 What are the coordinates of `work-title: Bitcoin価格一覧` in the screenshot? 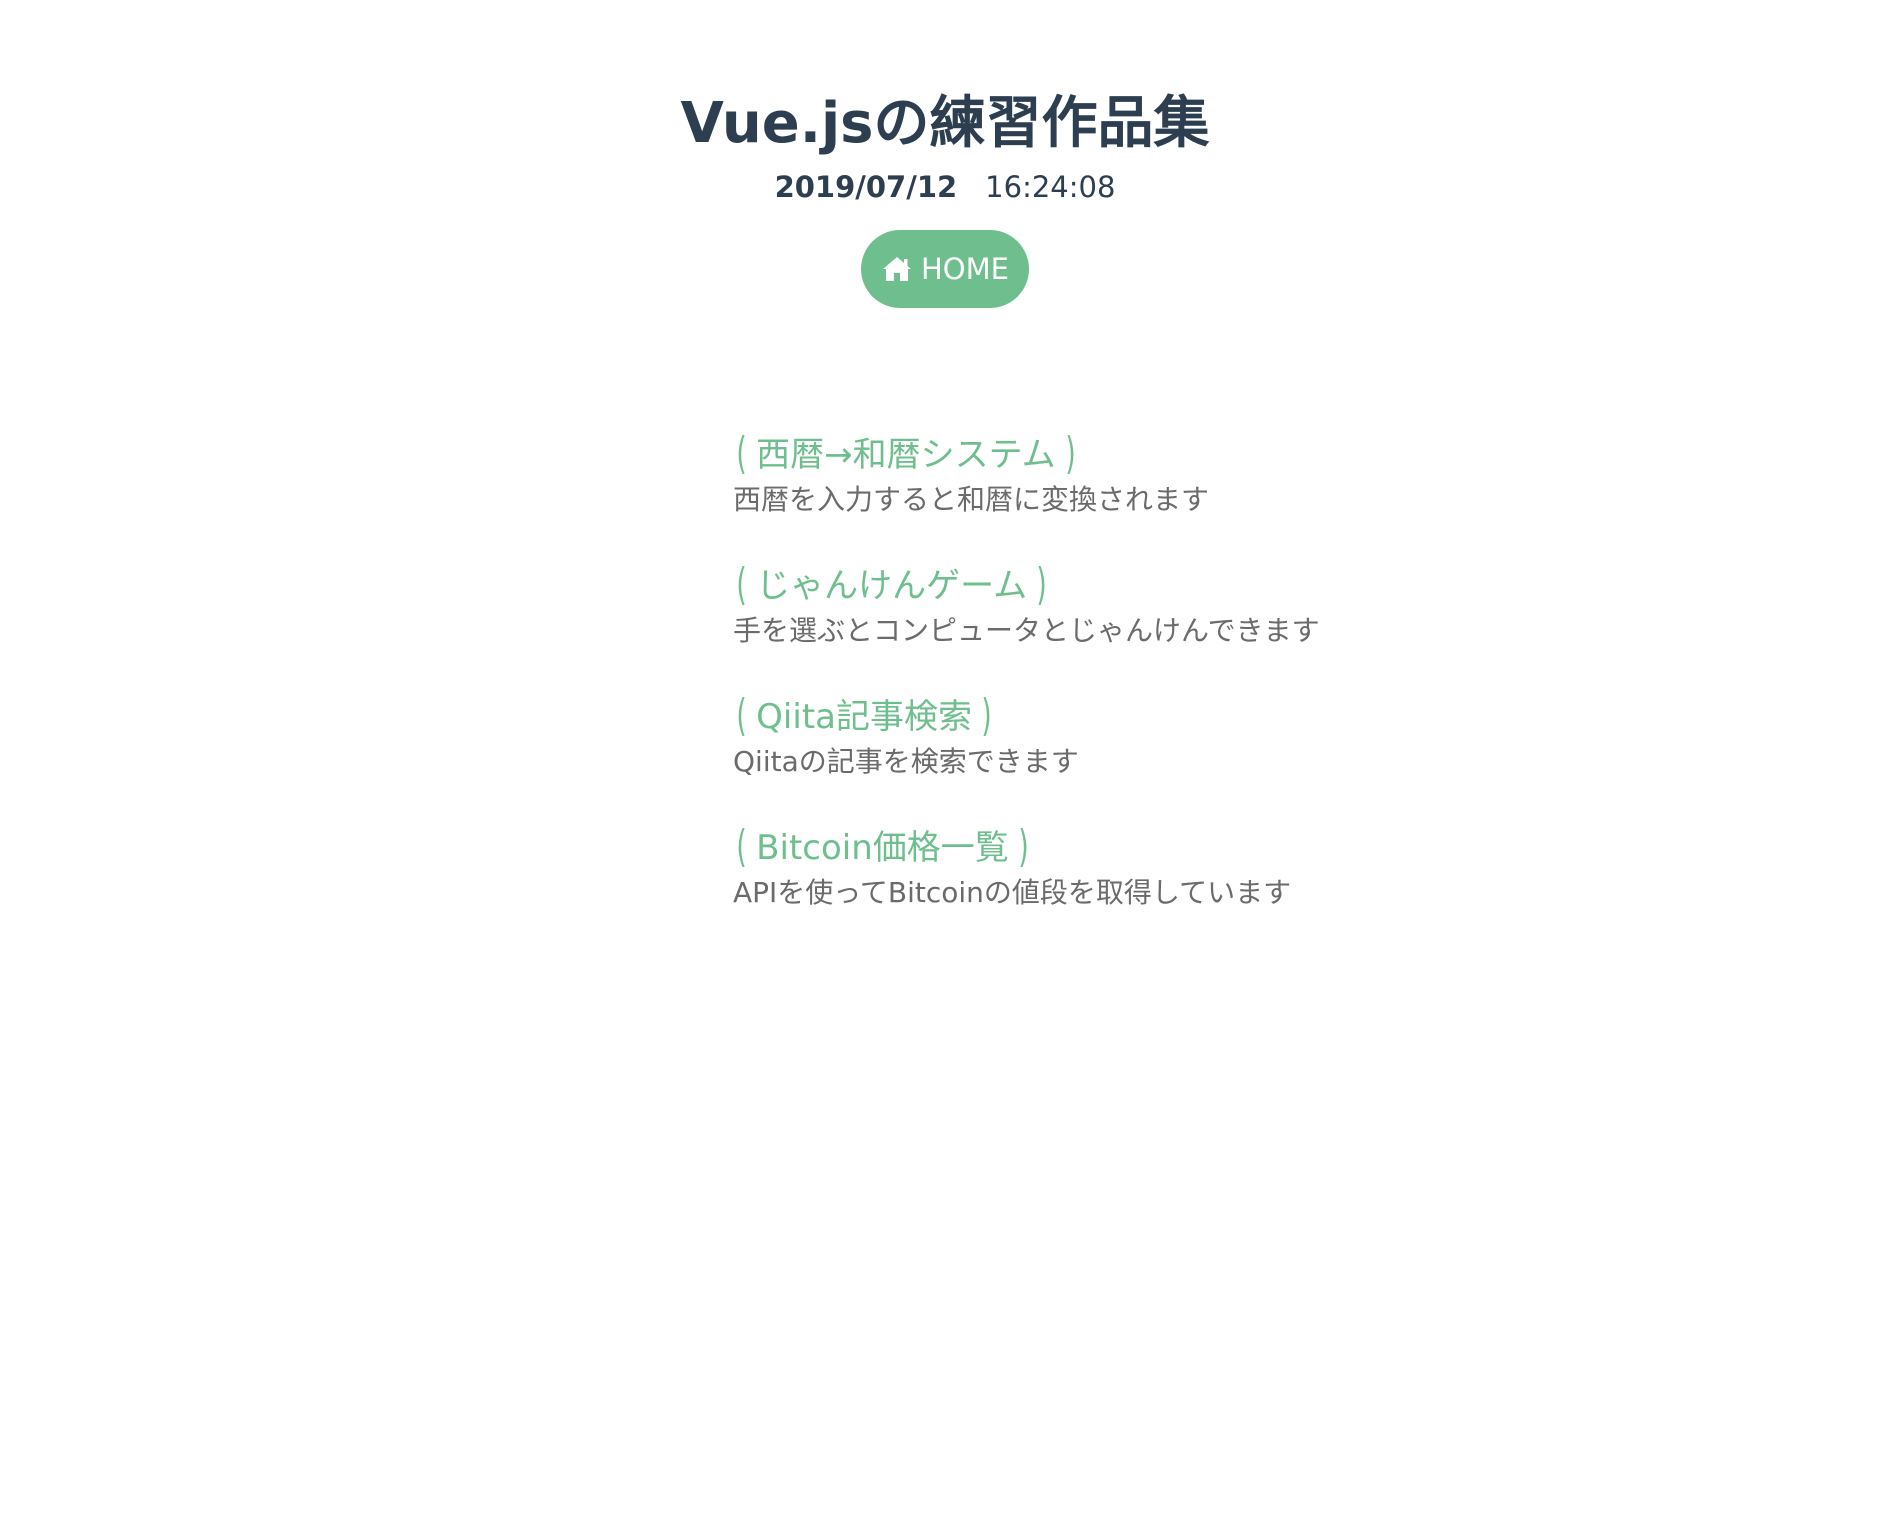 It's located at (882, 848).